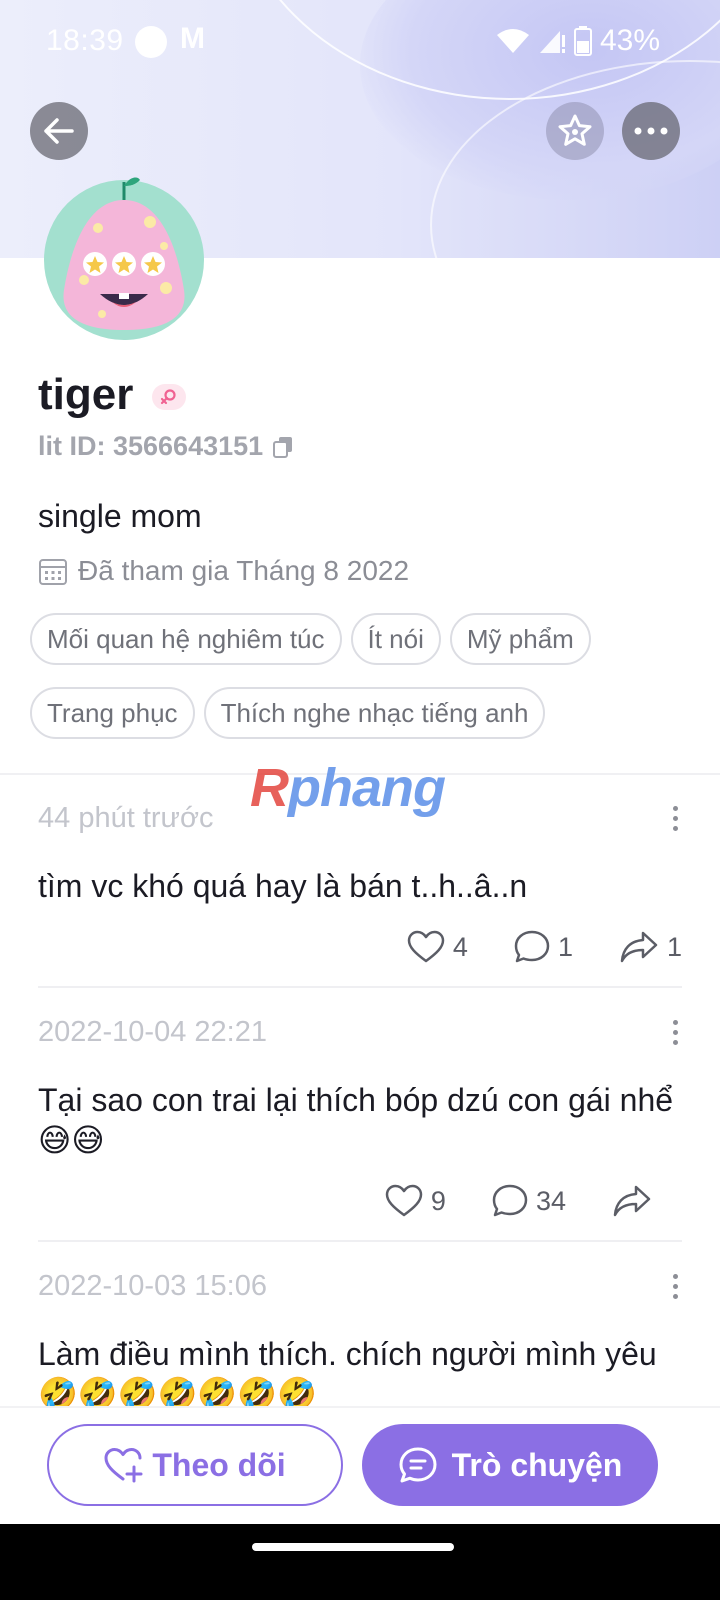  I want to click on female-icon, so click(168, 397).